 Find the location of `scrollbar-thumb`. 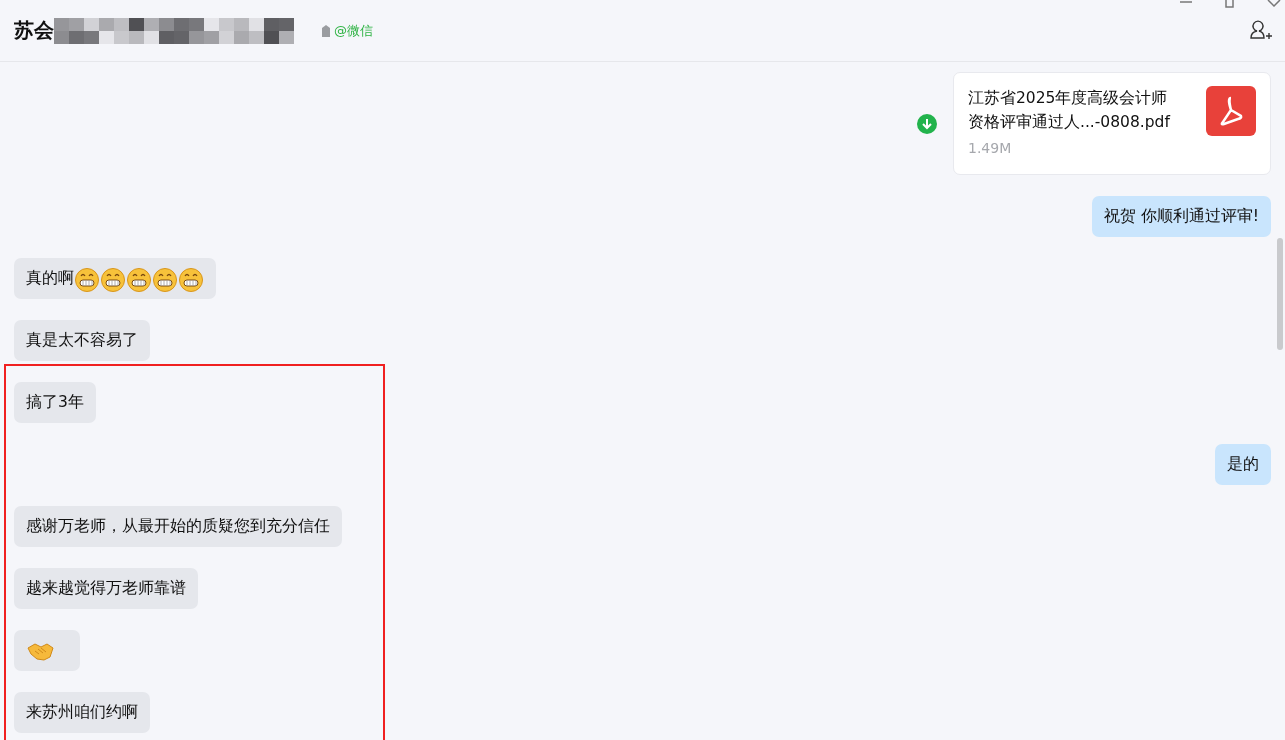

scrollbar-thumb is located at coordinates (1280, 294).